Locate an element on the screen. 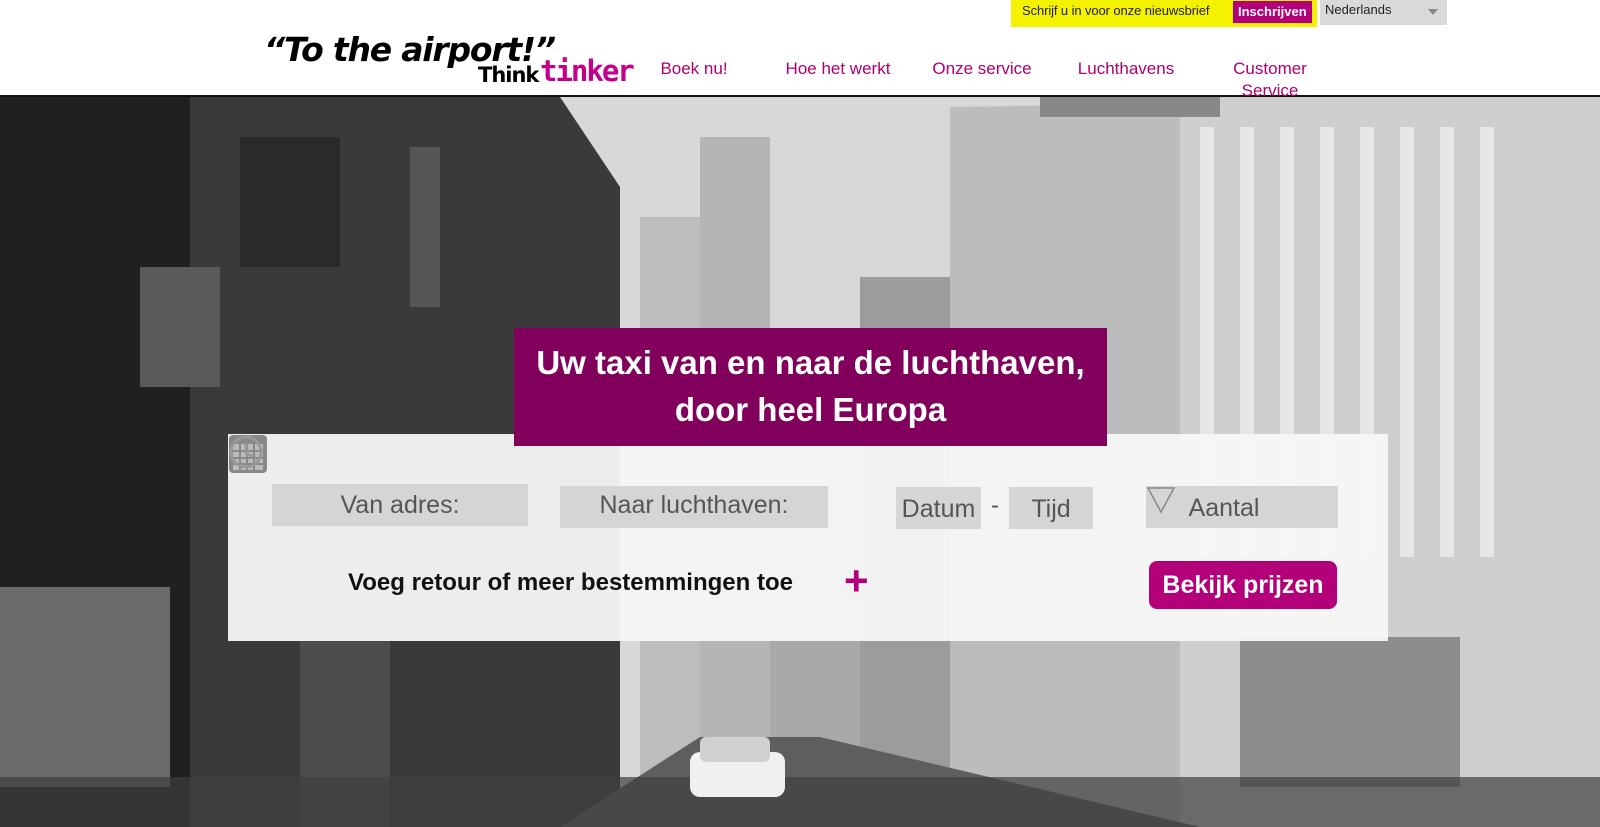 The image size is (1600, 827). nav-customer-service: Customer Service is located at coordinates (1270, 80).